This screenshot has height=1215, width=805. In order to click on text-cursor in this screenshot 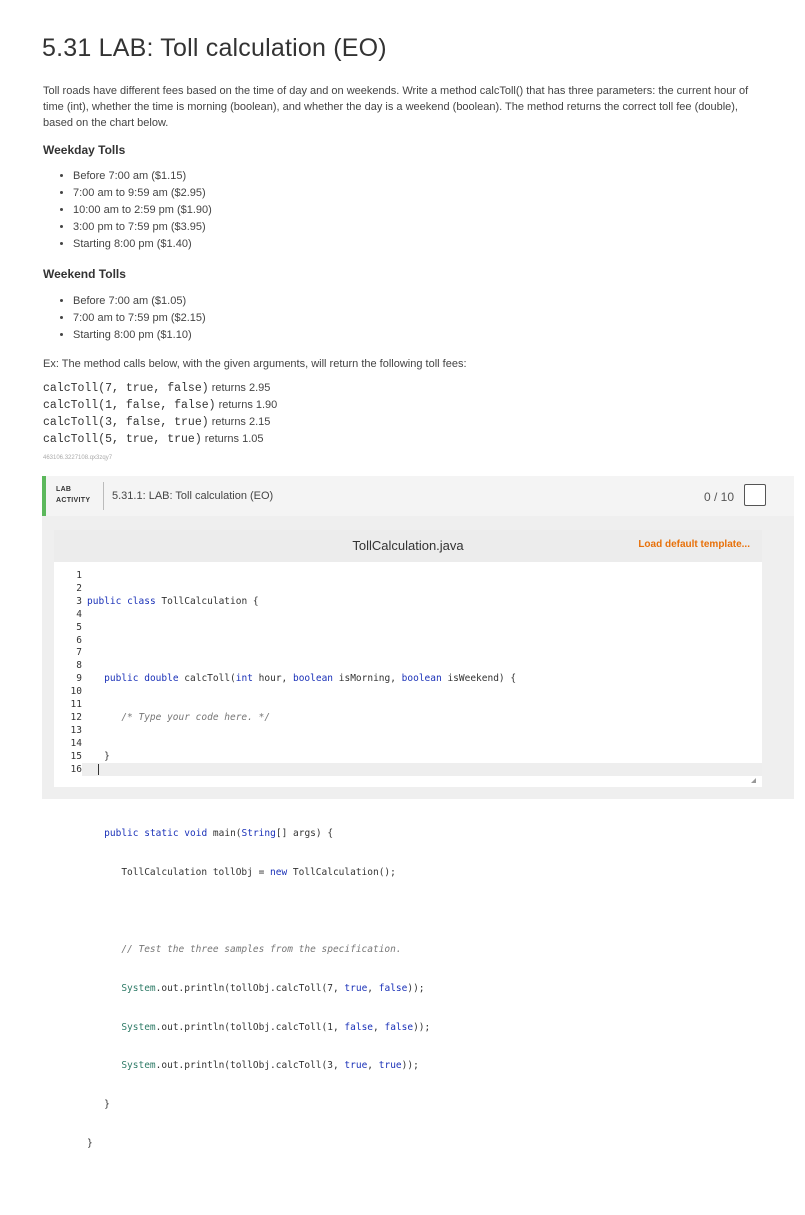, I will do `click(98, 769)`.